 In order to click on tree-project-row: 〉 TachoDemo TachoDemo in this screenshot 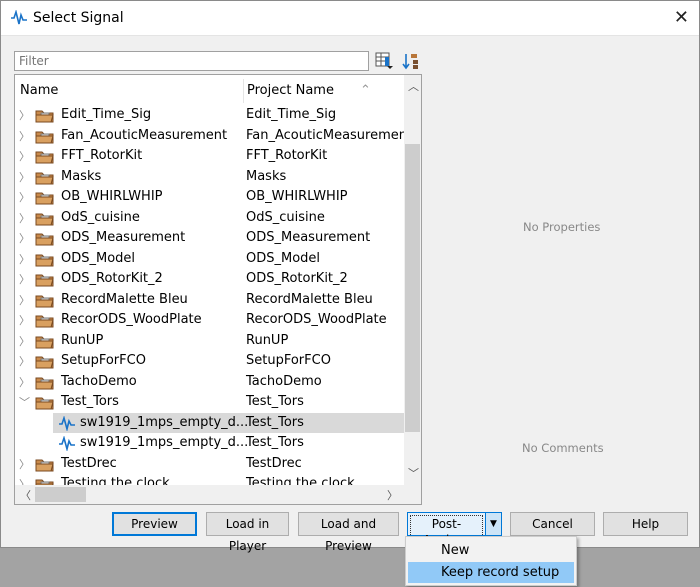, I will do `click(209, 382)`.